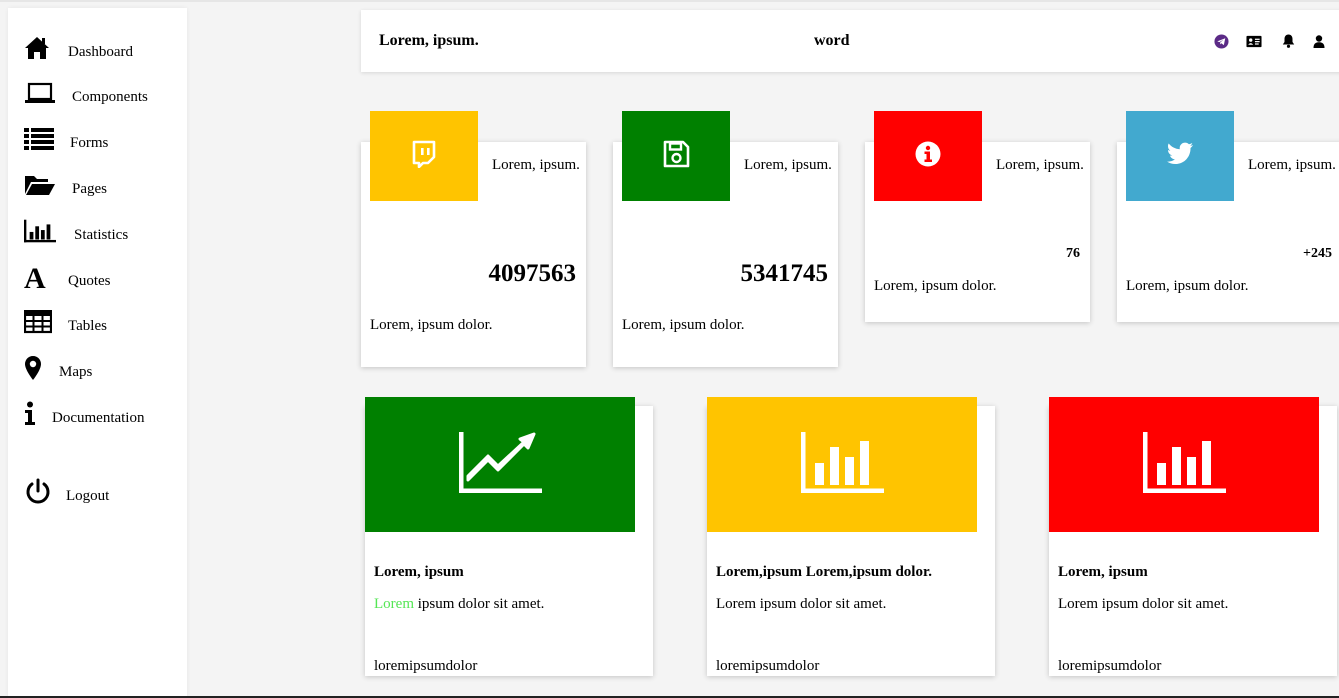 The height and width of the screenshot is (698, 1339). Describe the element at coordinates (98, 417) in the screenshot. I see `sidebar-item-label: Documentation` at that location.